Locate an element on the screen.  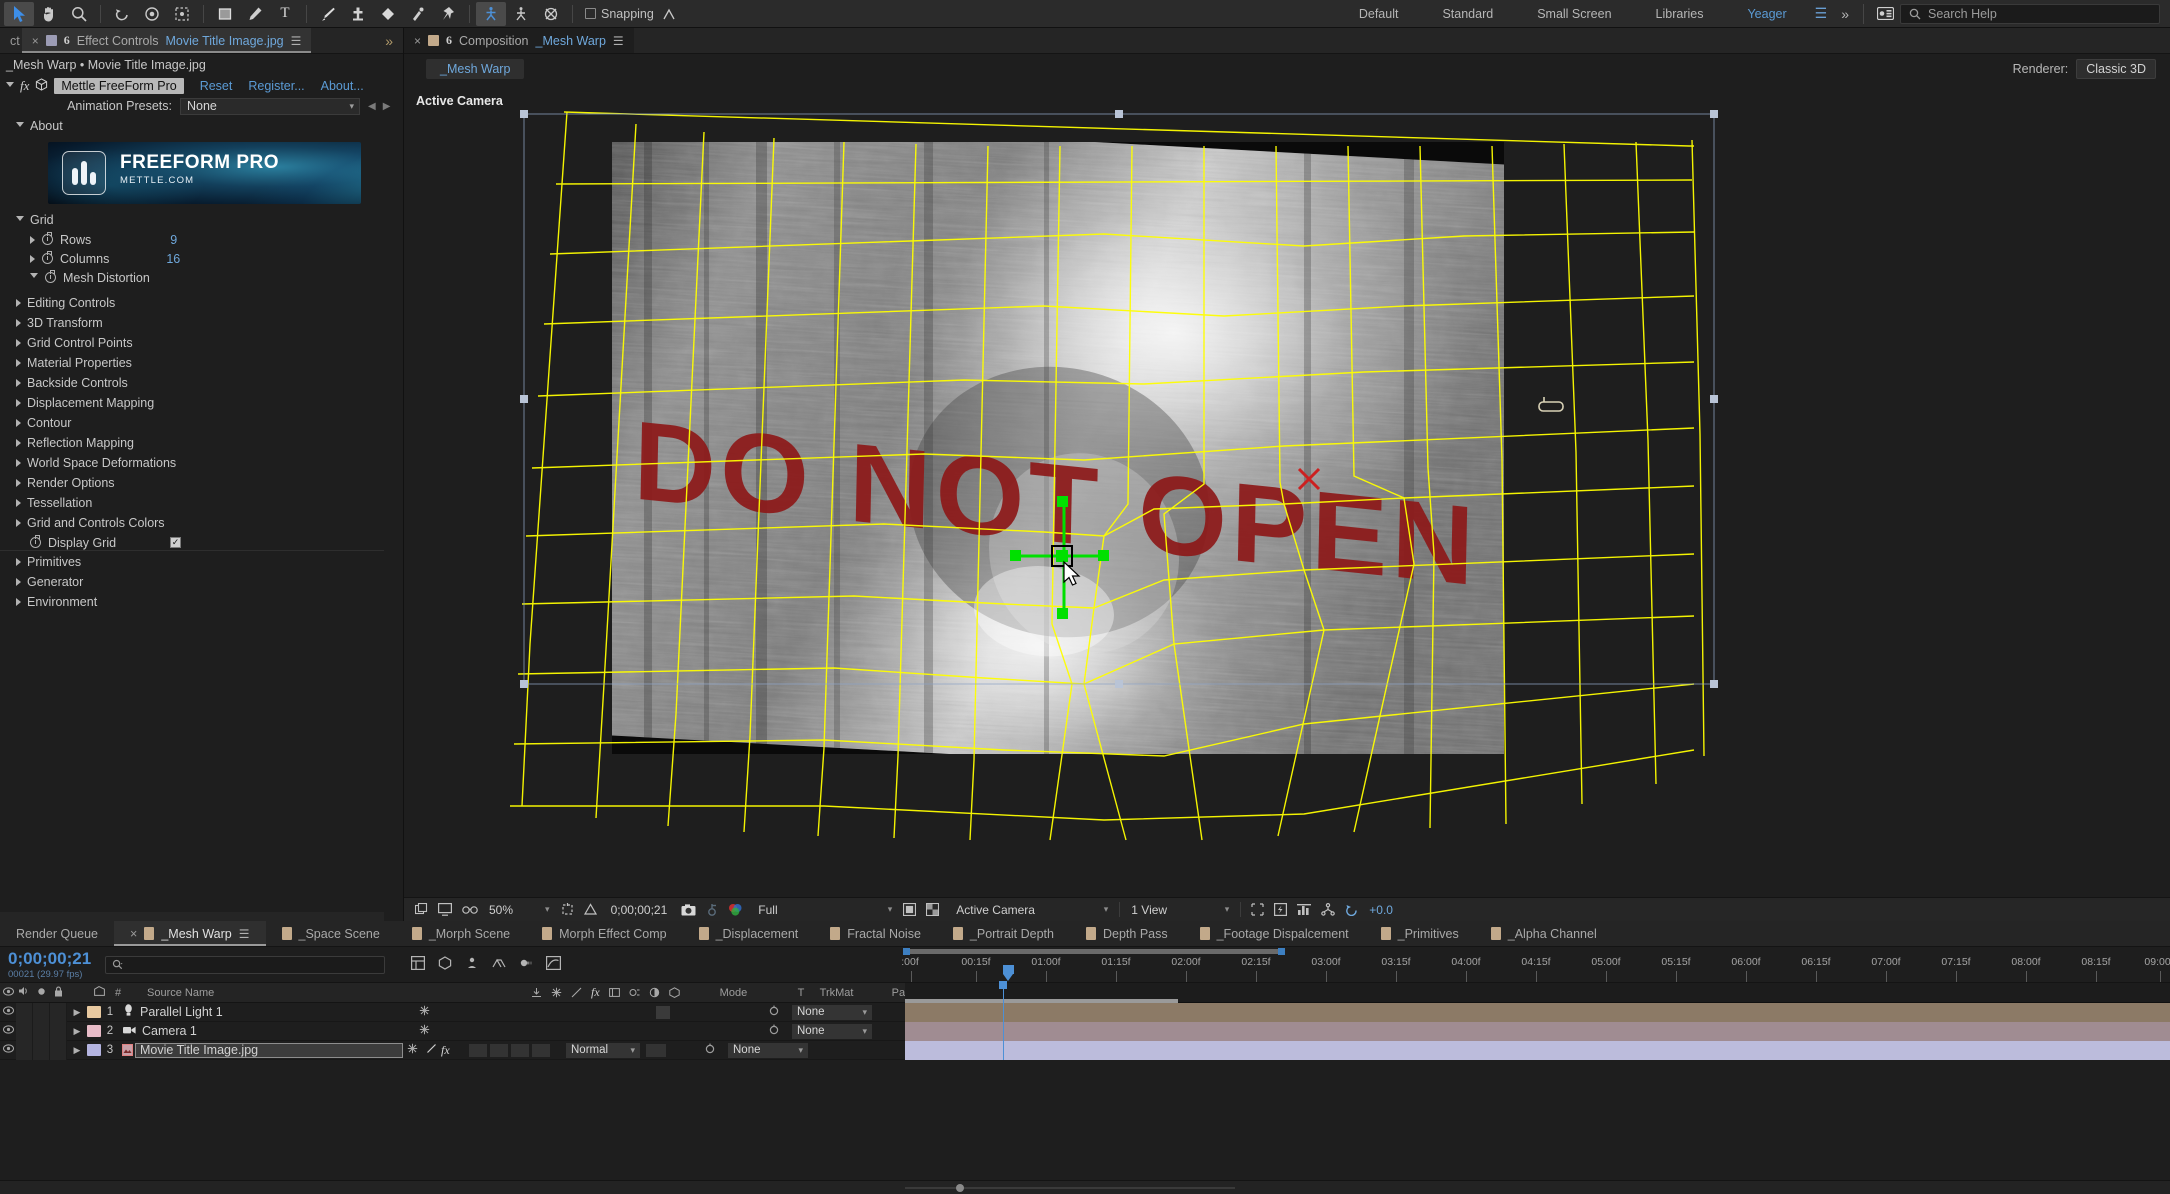
adjustment-cell is located at coordinates (520, 1050).